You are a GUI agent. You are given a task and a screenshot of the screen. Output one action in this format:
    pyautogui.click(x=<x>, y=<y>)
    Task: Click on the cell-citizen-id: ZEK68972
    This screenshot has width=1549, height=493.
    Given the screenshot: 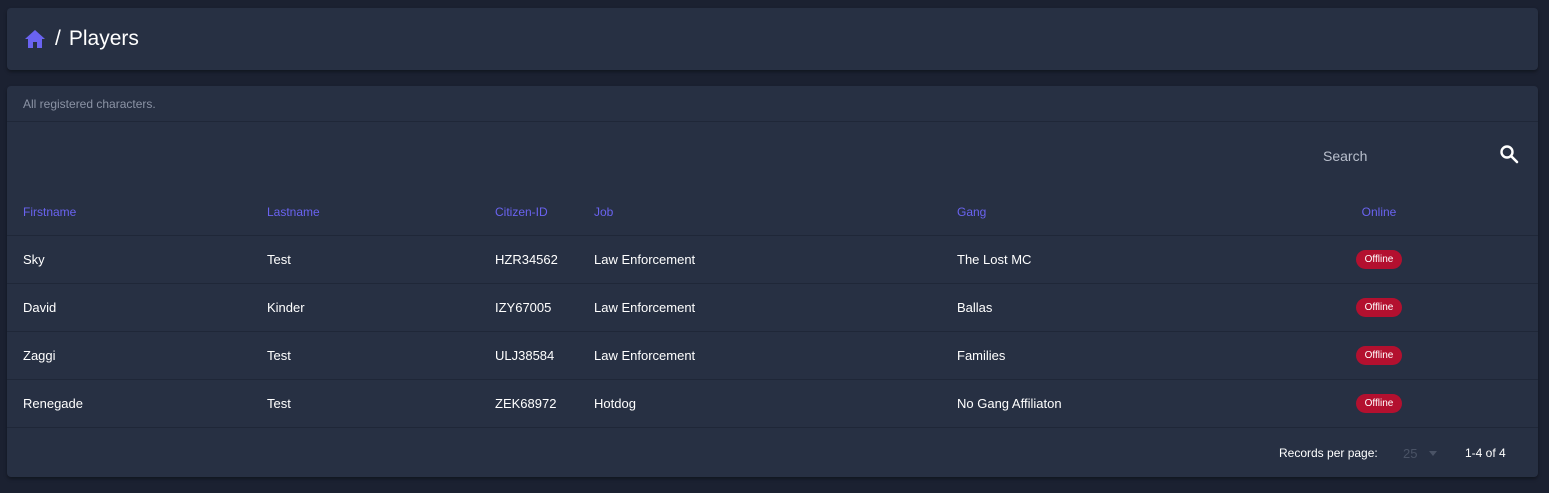 What is the action you would take?
    pyautogui.click(x=528, y=403)
    